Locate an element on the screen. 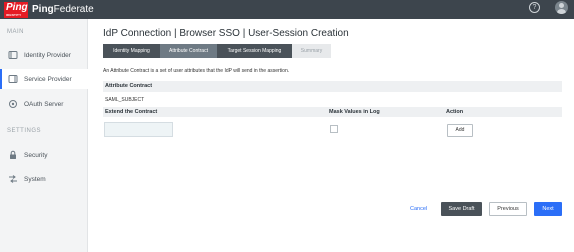 The height and width of the screenshot is (252, 574). ping-logo: Ping IDENTITY is located at coordinates (16, 10).